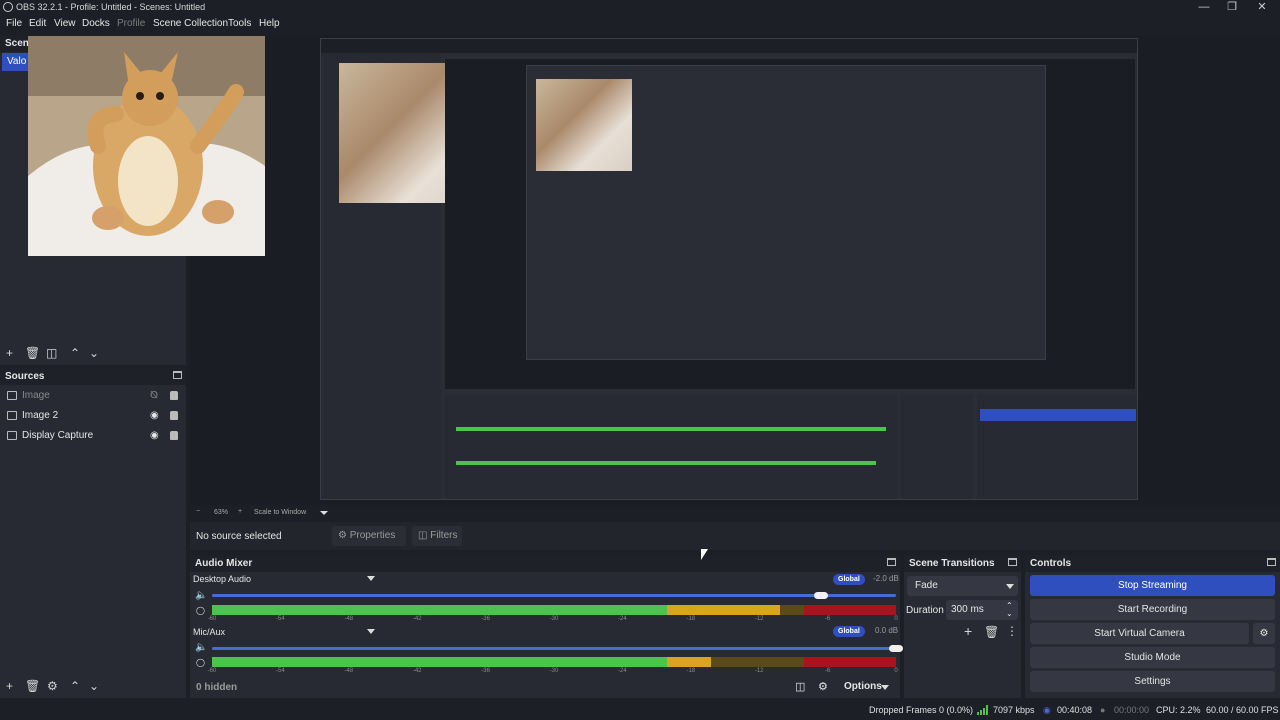  Describe the element at coordinates (1132, 710) in the screenshot. I see `record-time: 00:00:00` at that location.